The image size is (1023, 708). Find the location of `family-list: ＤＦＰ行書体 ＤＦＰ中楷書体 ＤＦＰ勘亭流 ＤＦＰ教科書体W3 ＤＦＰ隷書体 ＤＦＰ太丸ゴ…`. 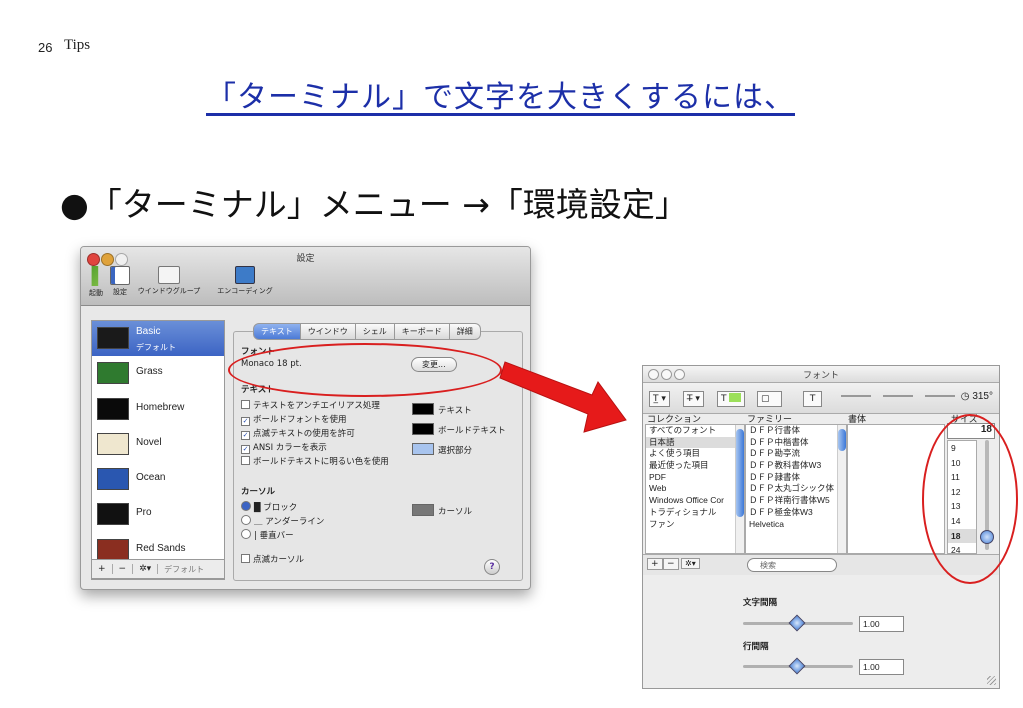

family-list: ＤＦＰ行書体 ＤＦＰ中楷書体 ＤＦＰ勘亭流 ＤＦＰ教科書体W3 ＤＦＰ隷書体 ＤＦＰ太丸ゴ… is located at coordinates (796, 489).